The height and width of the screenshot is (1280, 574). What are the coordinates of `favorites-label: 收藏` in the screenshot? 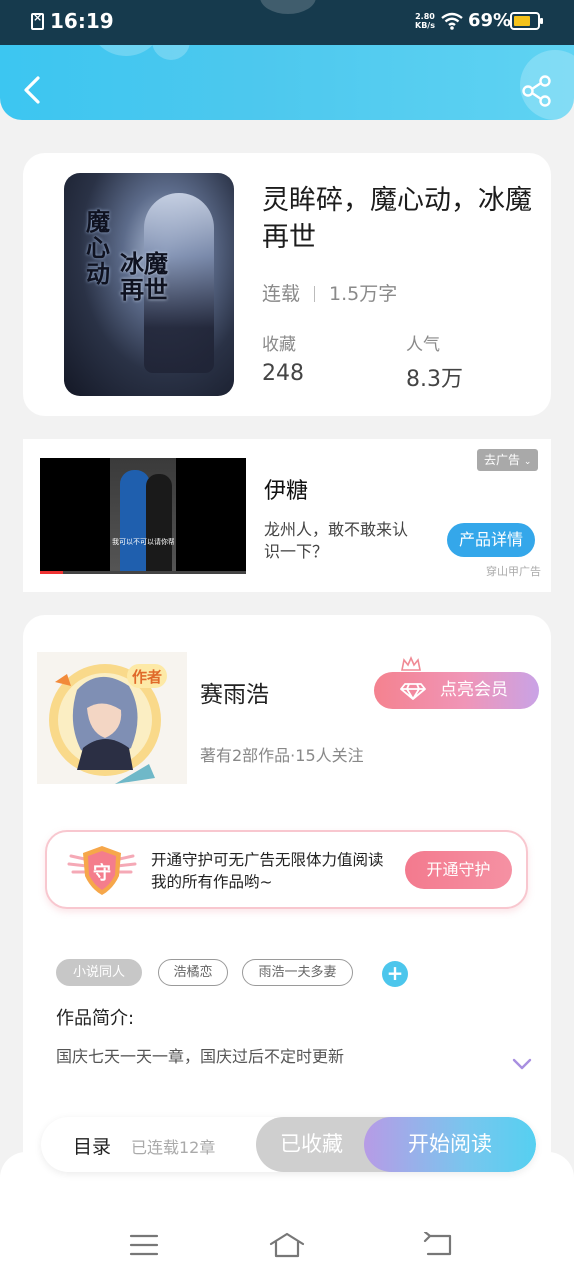 It's located at (279, 345).